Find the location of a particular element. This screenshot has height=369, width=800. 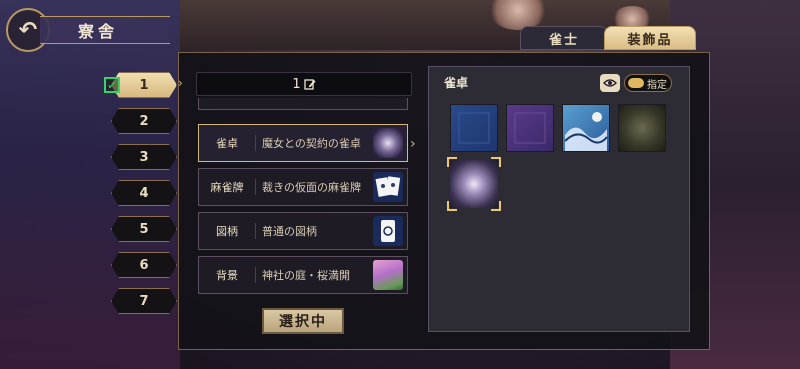

item-row-background: 背景 神社の庭・桜満開 is located at coordinates (303, 275).